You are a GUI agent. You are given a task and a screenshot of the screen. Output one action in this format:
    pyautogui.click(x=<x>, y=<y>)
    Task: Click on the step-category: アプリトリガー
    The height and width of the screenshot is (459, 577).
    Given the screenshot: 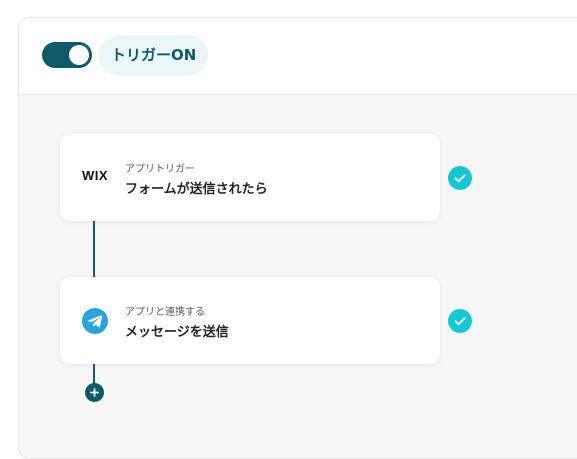 What is the action you would take?
    pyautogui.click(x=160, y=169)
    